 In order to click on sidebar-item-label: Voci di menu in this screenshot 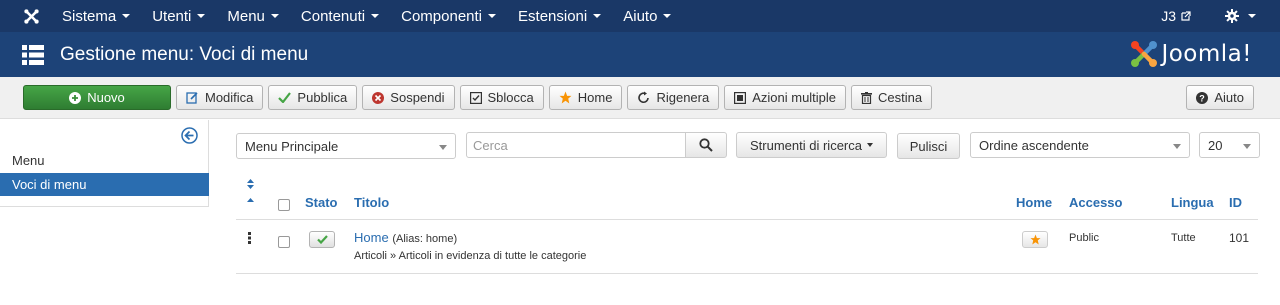, I will do `click(49, 184)`.